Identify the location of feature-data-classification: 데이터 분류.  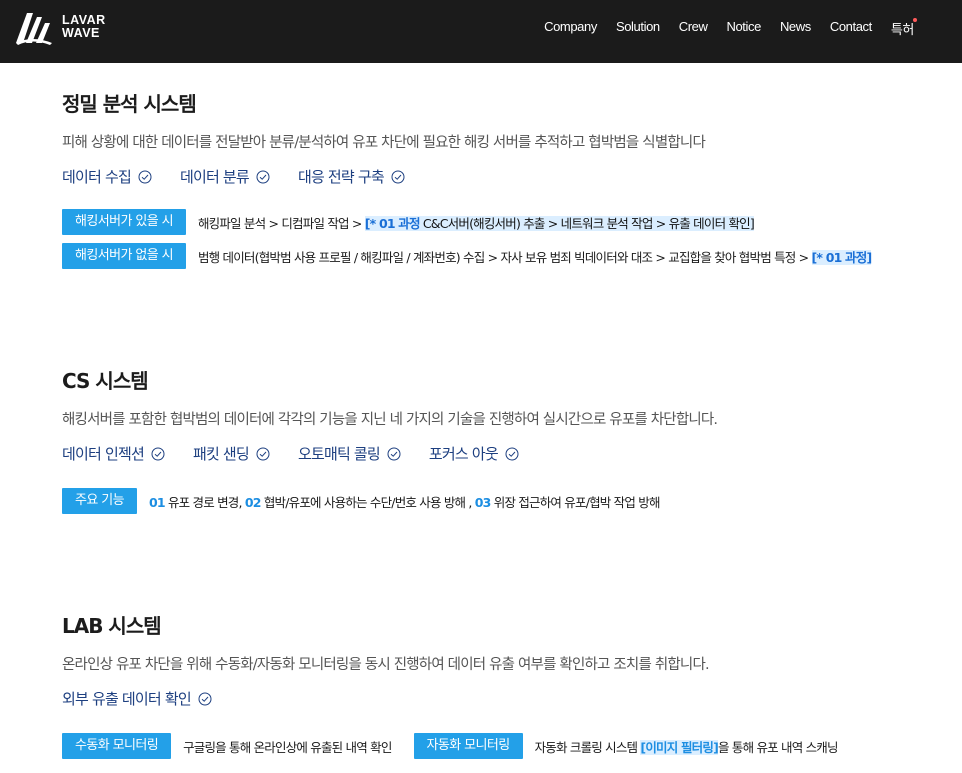
(225, 176).